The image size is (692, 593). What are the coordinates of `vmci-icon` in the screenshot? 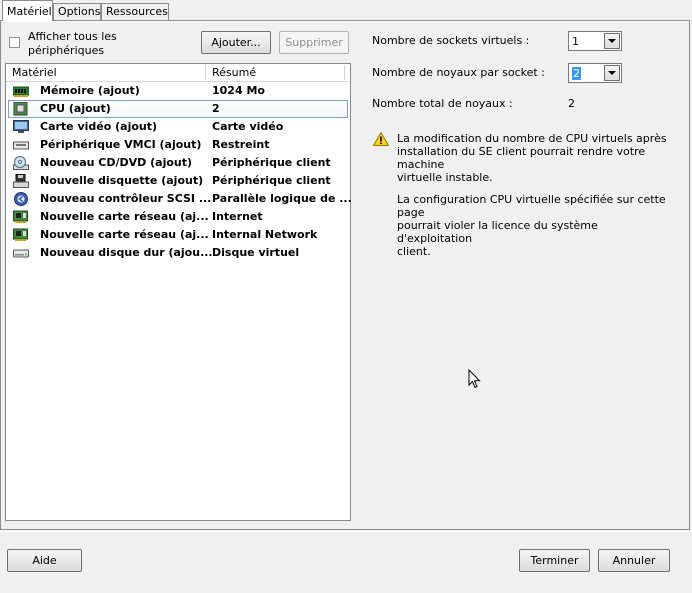 It's located at (21, 145).